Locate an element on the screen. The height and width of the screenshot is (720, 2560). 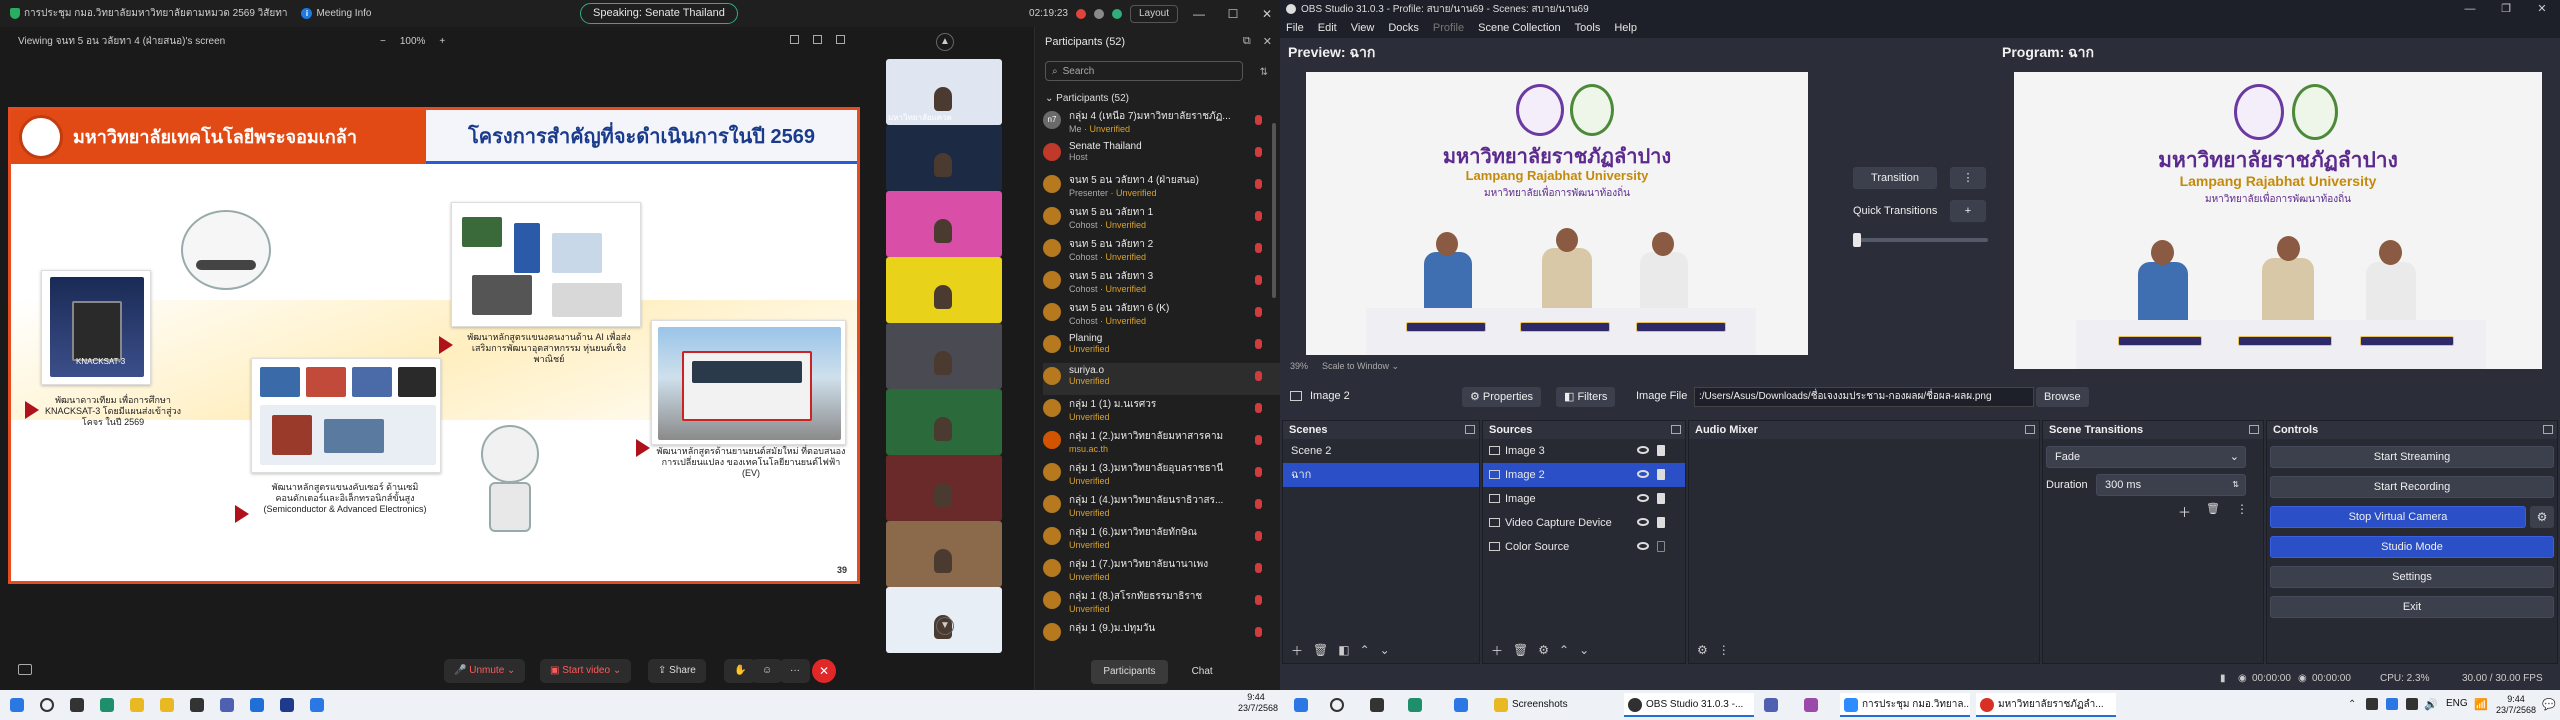
fullscreen-icon is located at coordinates (840, 39).